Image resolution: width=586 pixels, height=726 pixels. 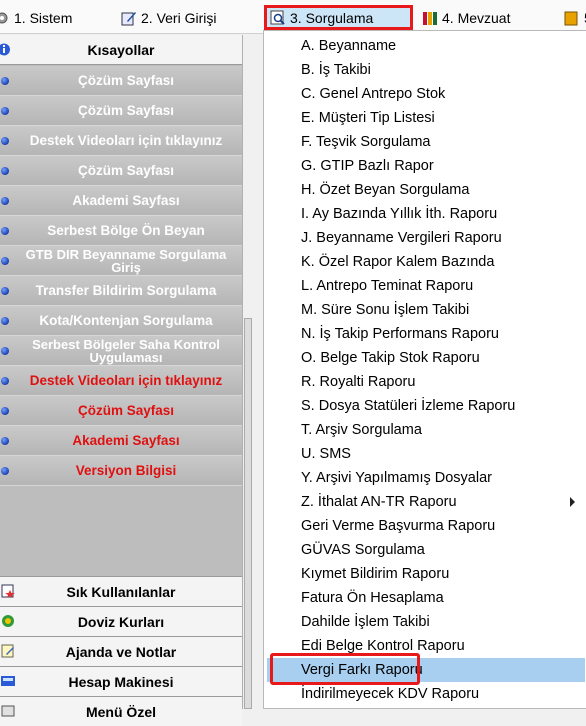 What do you see at coordinates (426, 142) in the screenshot?
I see `menu-option-tesvik-sorgulama: F. Teşvik Sorgulama` at bounding box center [426, 142].